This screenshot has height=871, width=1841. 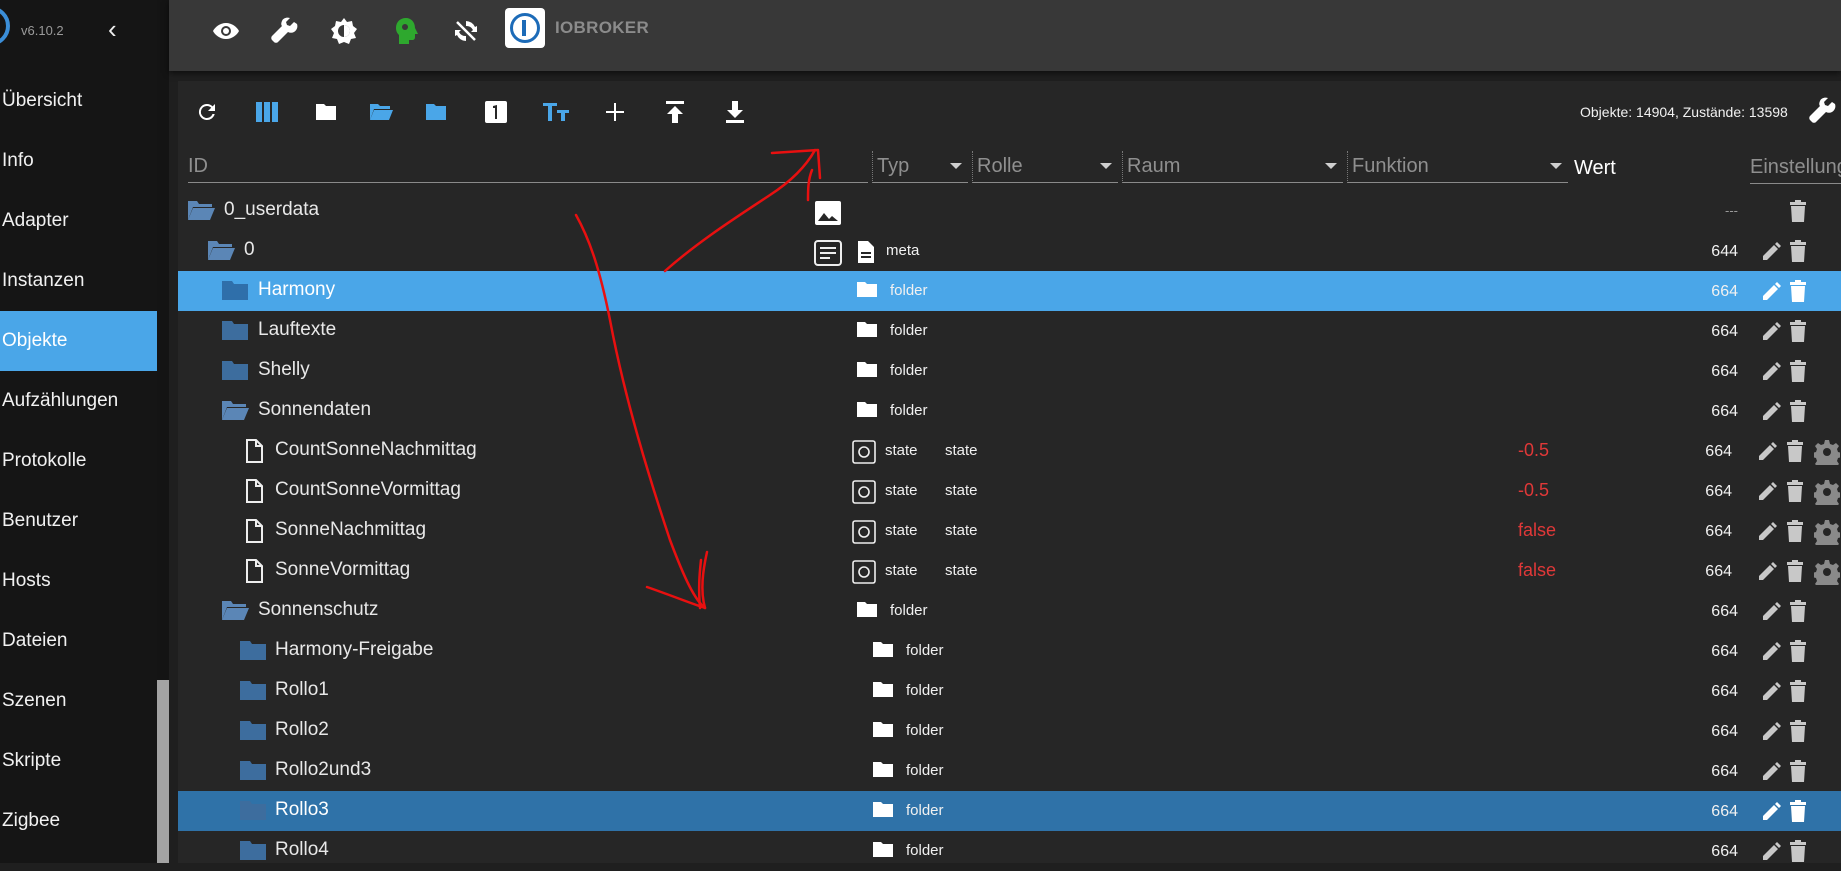 I want to click on number-icon, so click(x=496, y=112).